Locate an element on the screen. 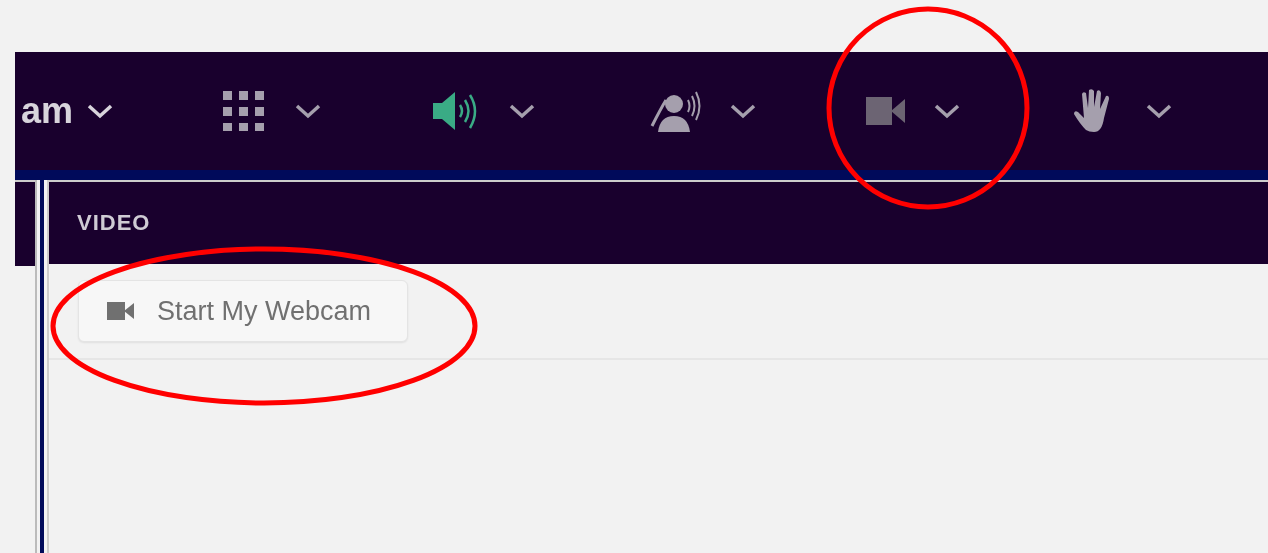  video-camera-icon is located at coordinates (121, 311).